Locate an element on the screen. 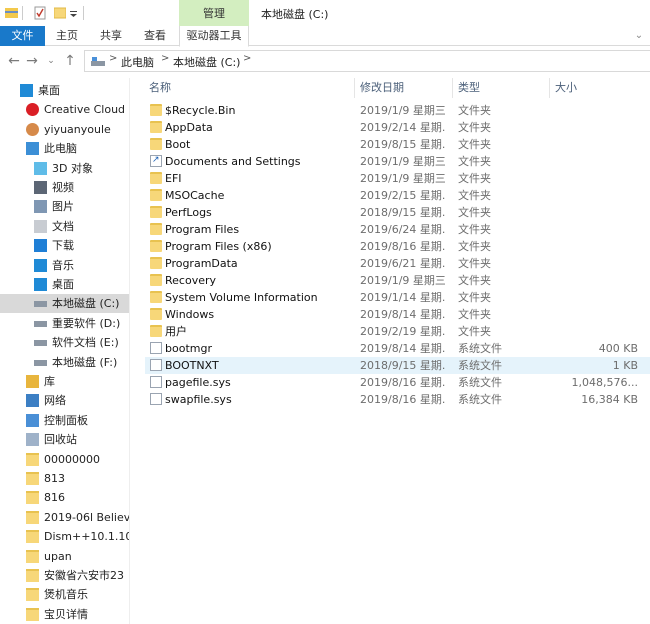 Image resolution: width=650 pixels, height=624 pixels. table-row: Windows 2019/8/14 星期... 文件夹 is located at coordinates (397, 314).